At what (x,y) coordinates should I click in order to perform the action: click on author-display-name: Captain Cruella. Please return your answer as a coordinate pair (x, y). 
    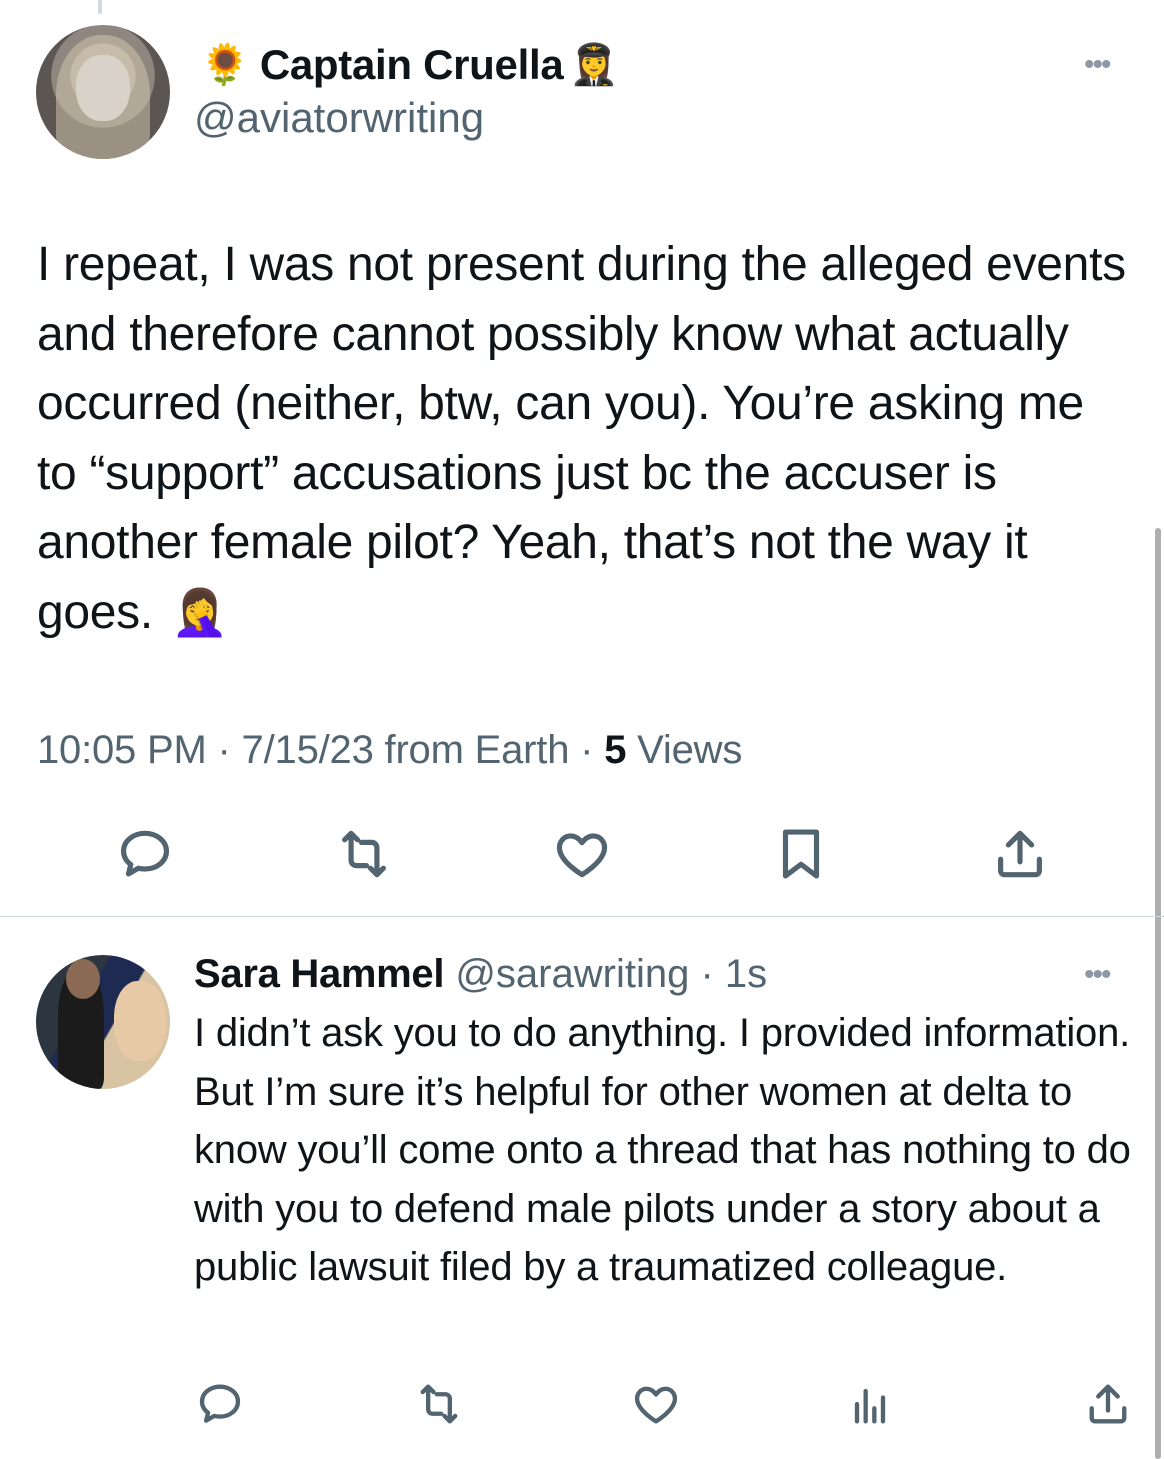
    Looking at the image, I should click on (412, 65).